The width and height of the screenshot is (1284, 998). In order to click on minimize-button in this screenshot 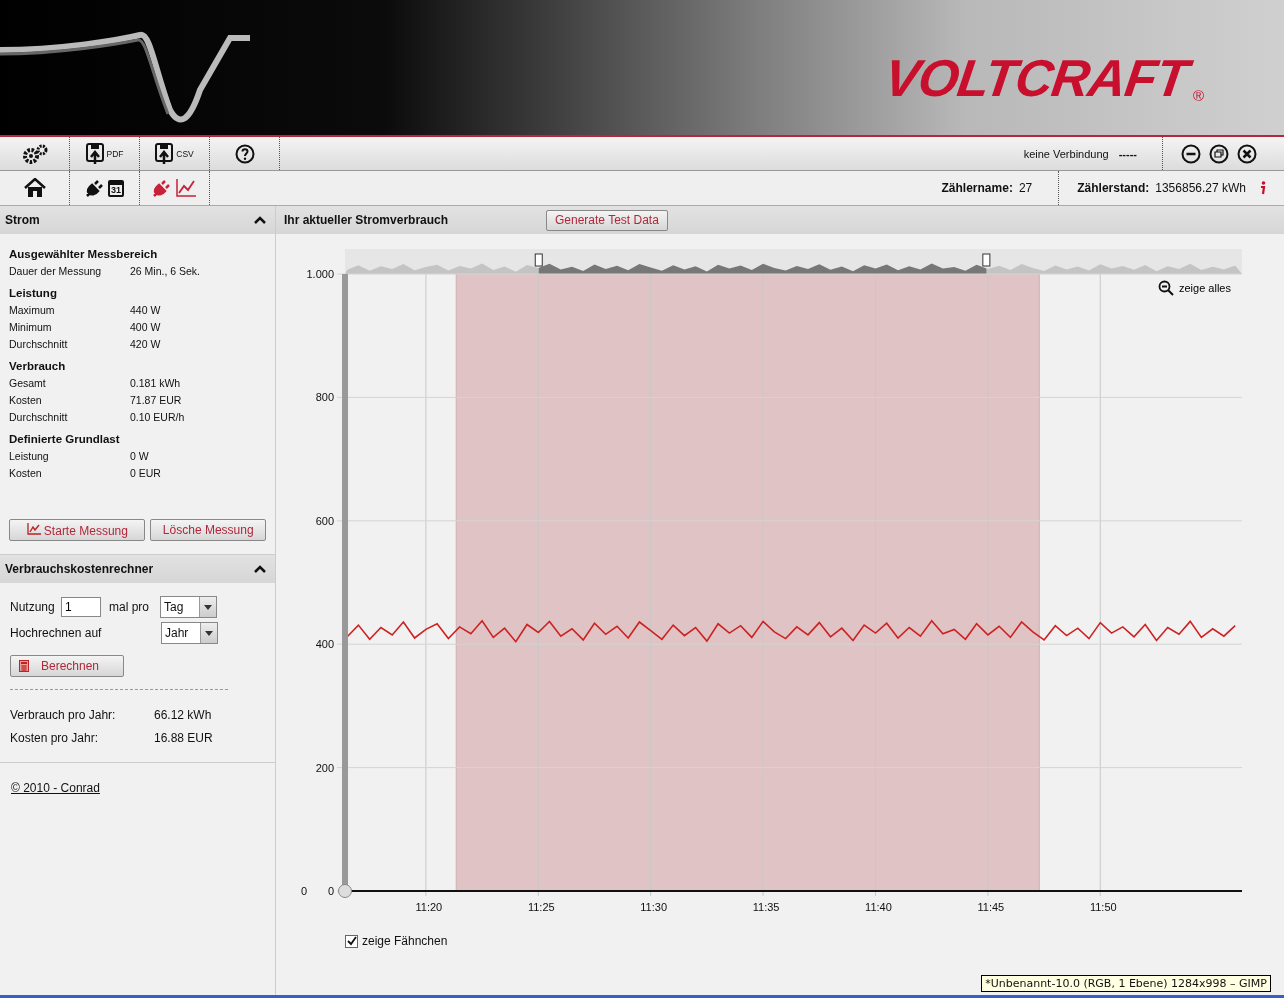, I will do `click(1191, 153)`.